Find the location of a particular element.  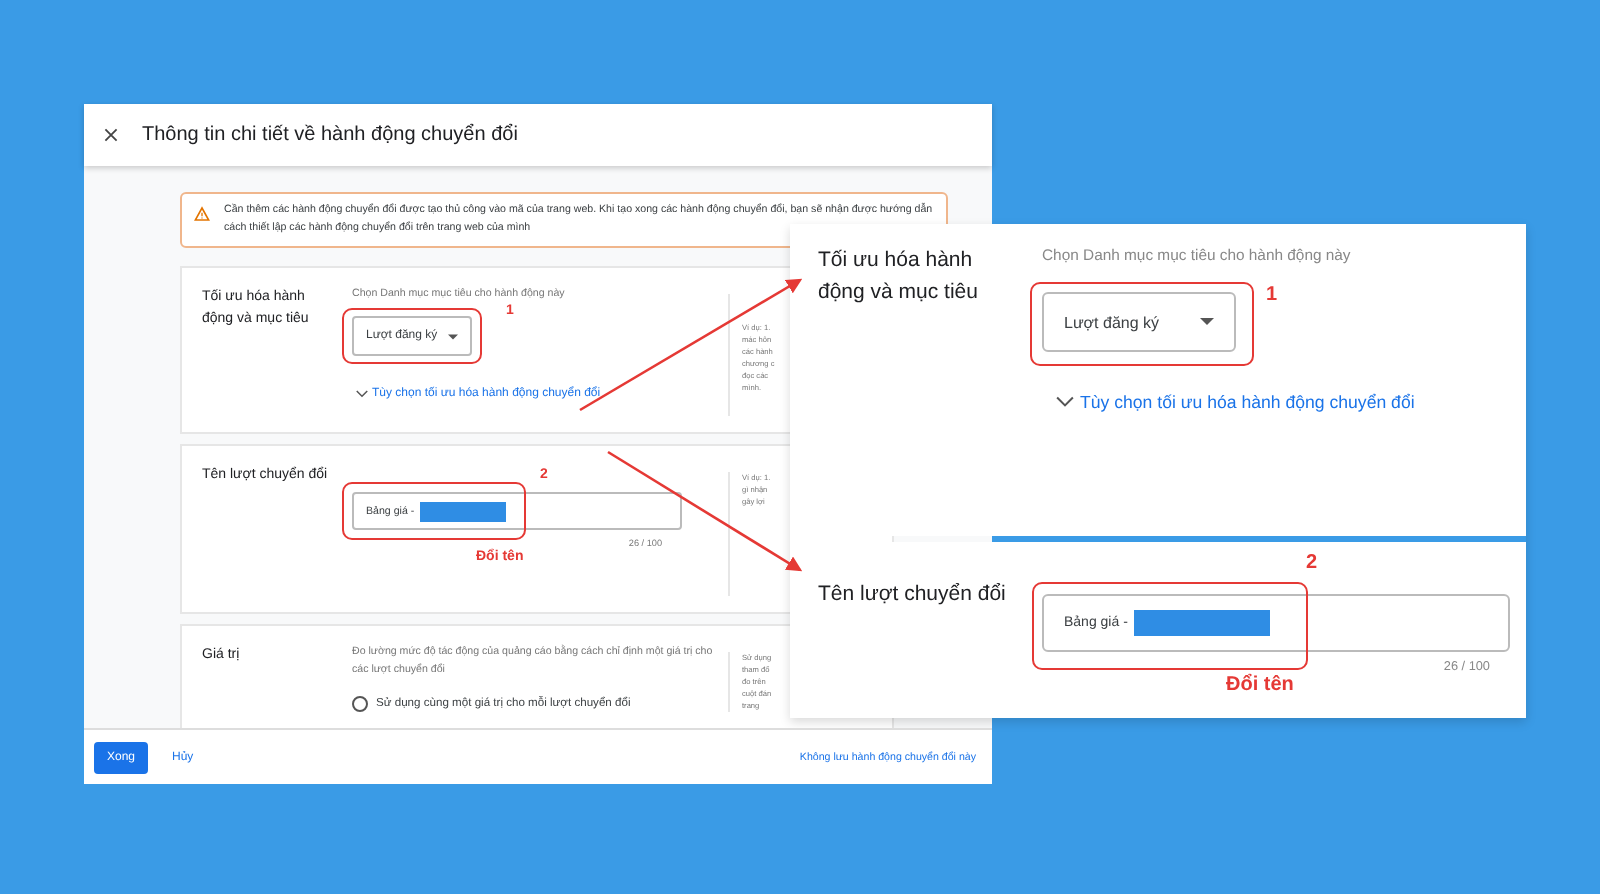

step-number: 1 is located at coordinates (1272, 295).